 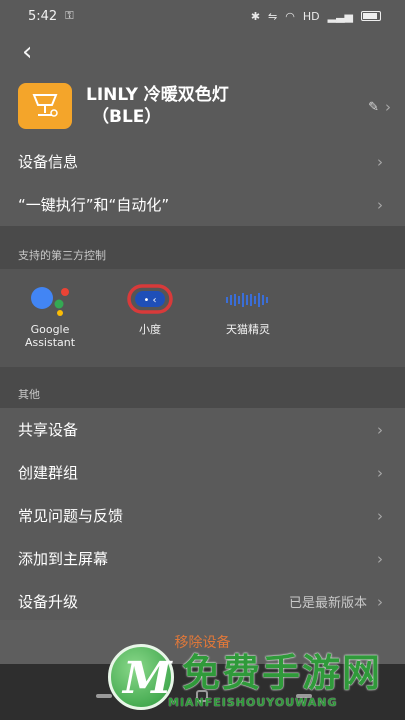 I want to click on row-label: 常见问题与反馈, so click(x=71, y=516).